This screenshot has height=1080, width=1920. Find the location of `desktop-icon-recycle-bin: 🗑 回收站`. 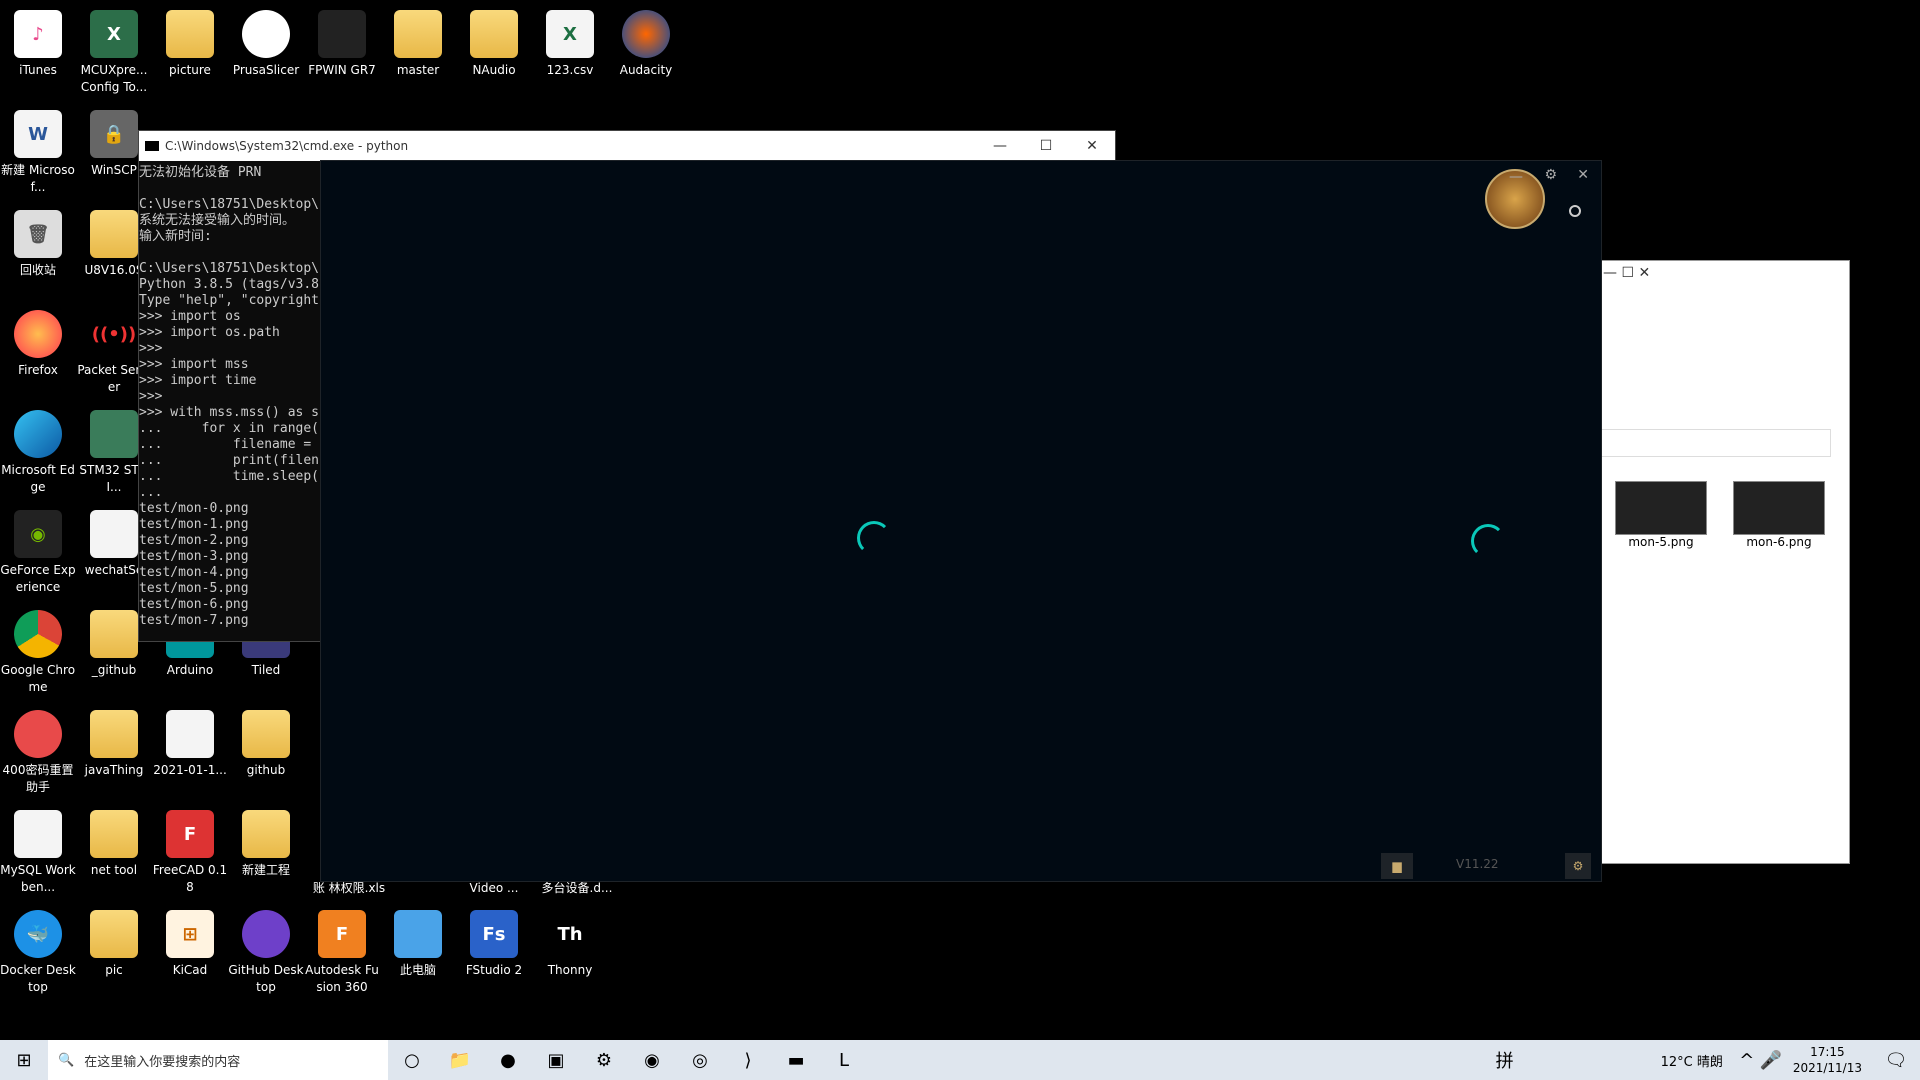

desktop-icon-recycle-bin: 🗑 回收站 is located at coordinates (38, 243).